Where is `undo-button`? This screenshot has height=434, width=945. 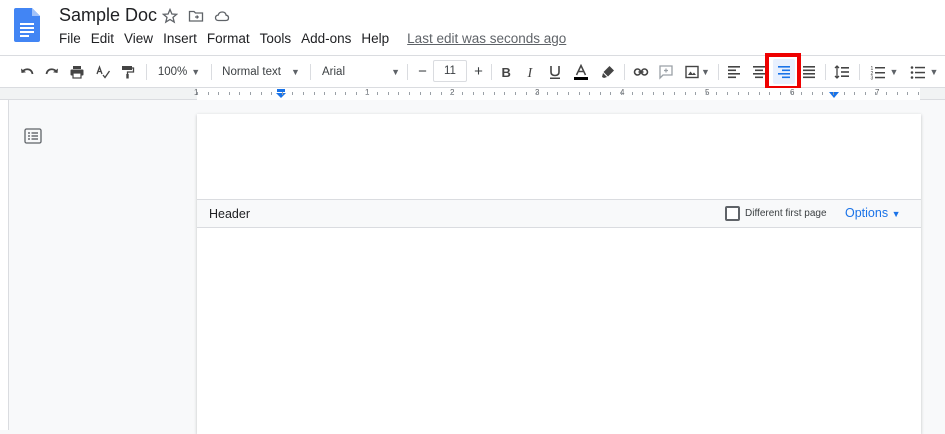 undo-button is located at coordinates (27, 71).